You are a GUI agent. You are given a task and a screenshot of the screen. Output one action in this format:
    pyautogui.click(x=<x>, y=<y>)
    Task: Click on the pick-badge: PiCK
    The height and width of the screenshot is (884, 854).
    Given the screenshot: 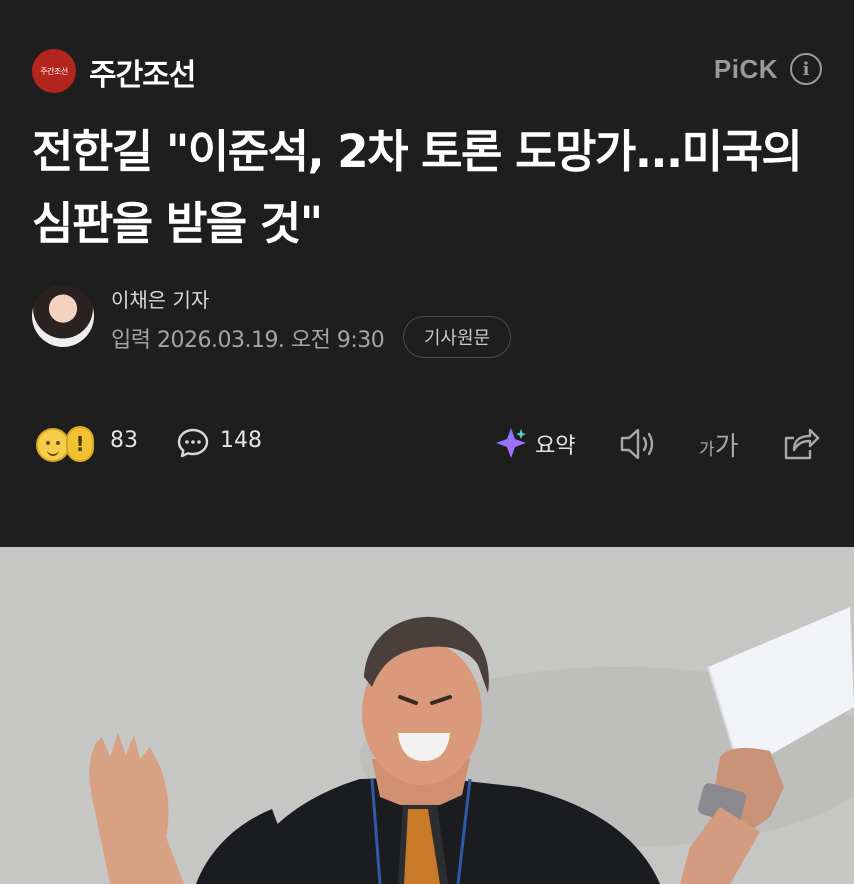 What is the action you would take?
    pyautogui.click(x=745, y=69)
    